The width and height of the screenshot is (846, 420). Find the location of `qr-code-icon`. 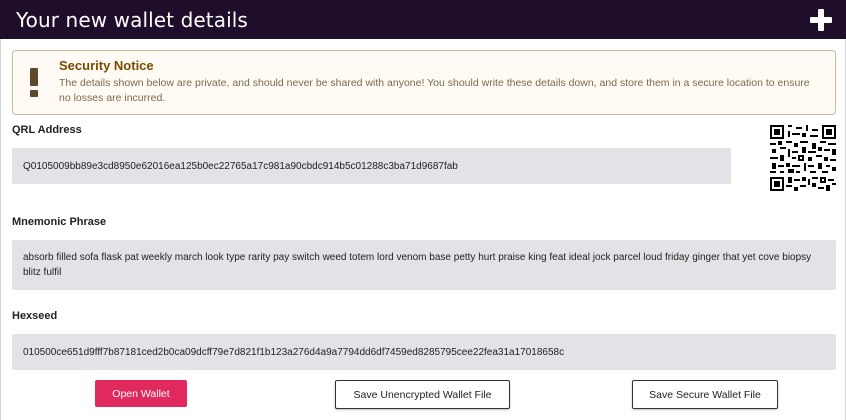

qr-code-icon is located at coordinates (803, 158).